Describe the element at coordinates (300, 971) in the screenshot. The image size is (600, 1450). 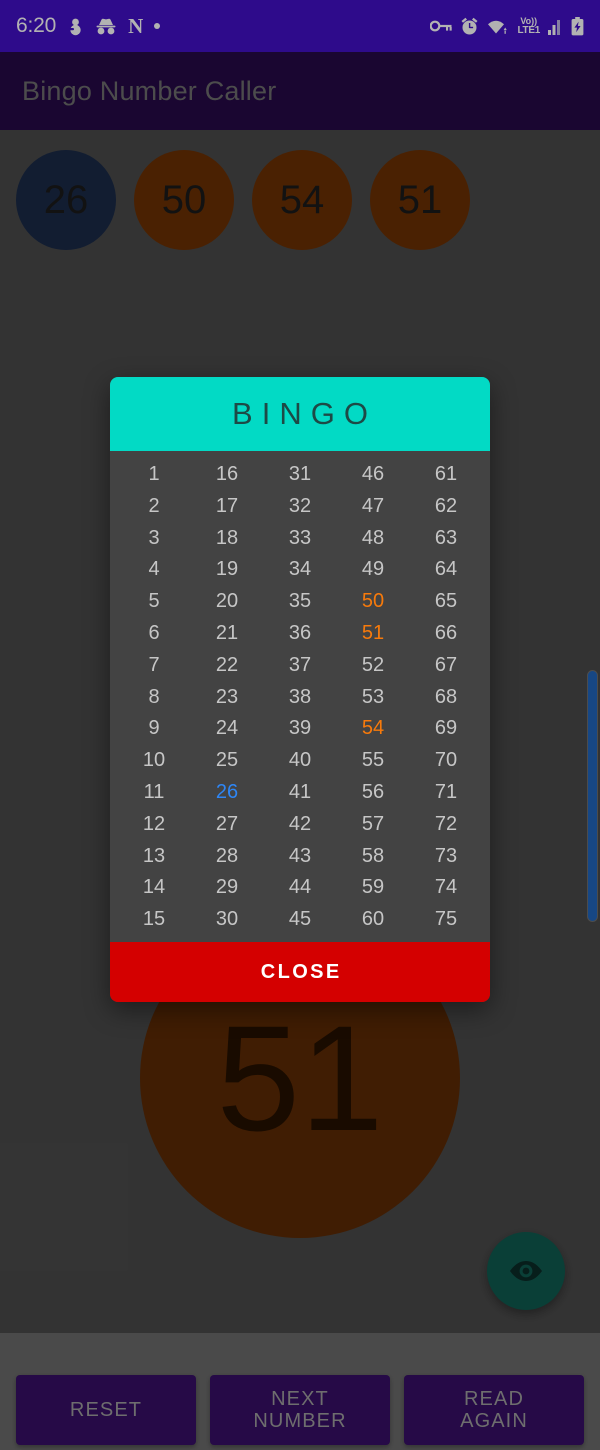
I see `close-button: CLOSE` at that location.